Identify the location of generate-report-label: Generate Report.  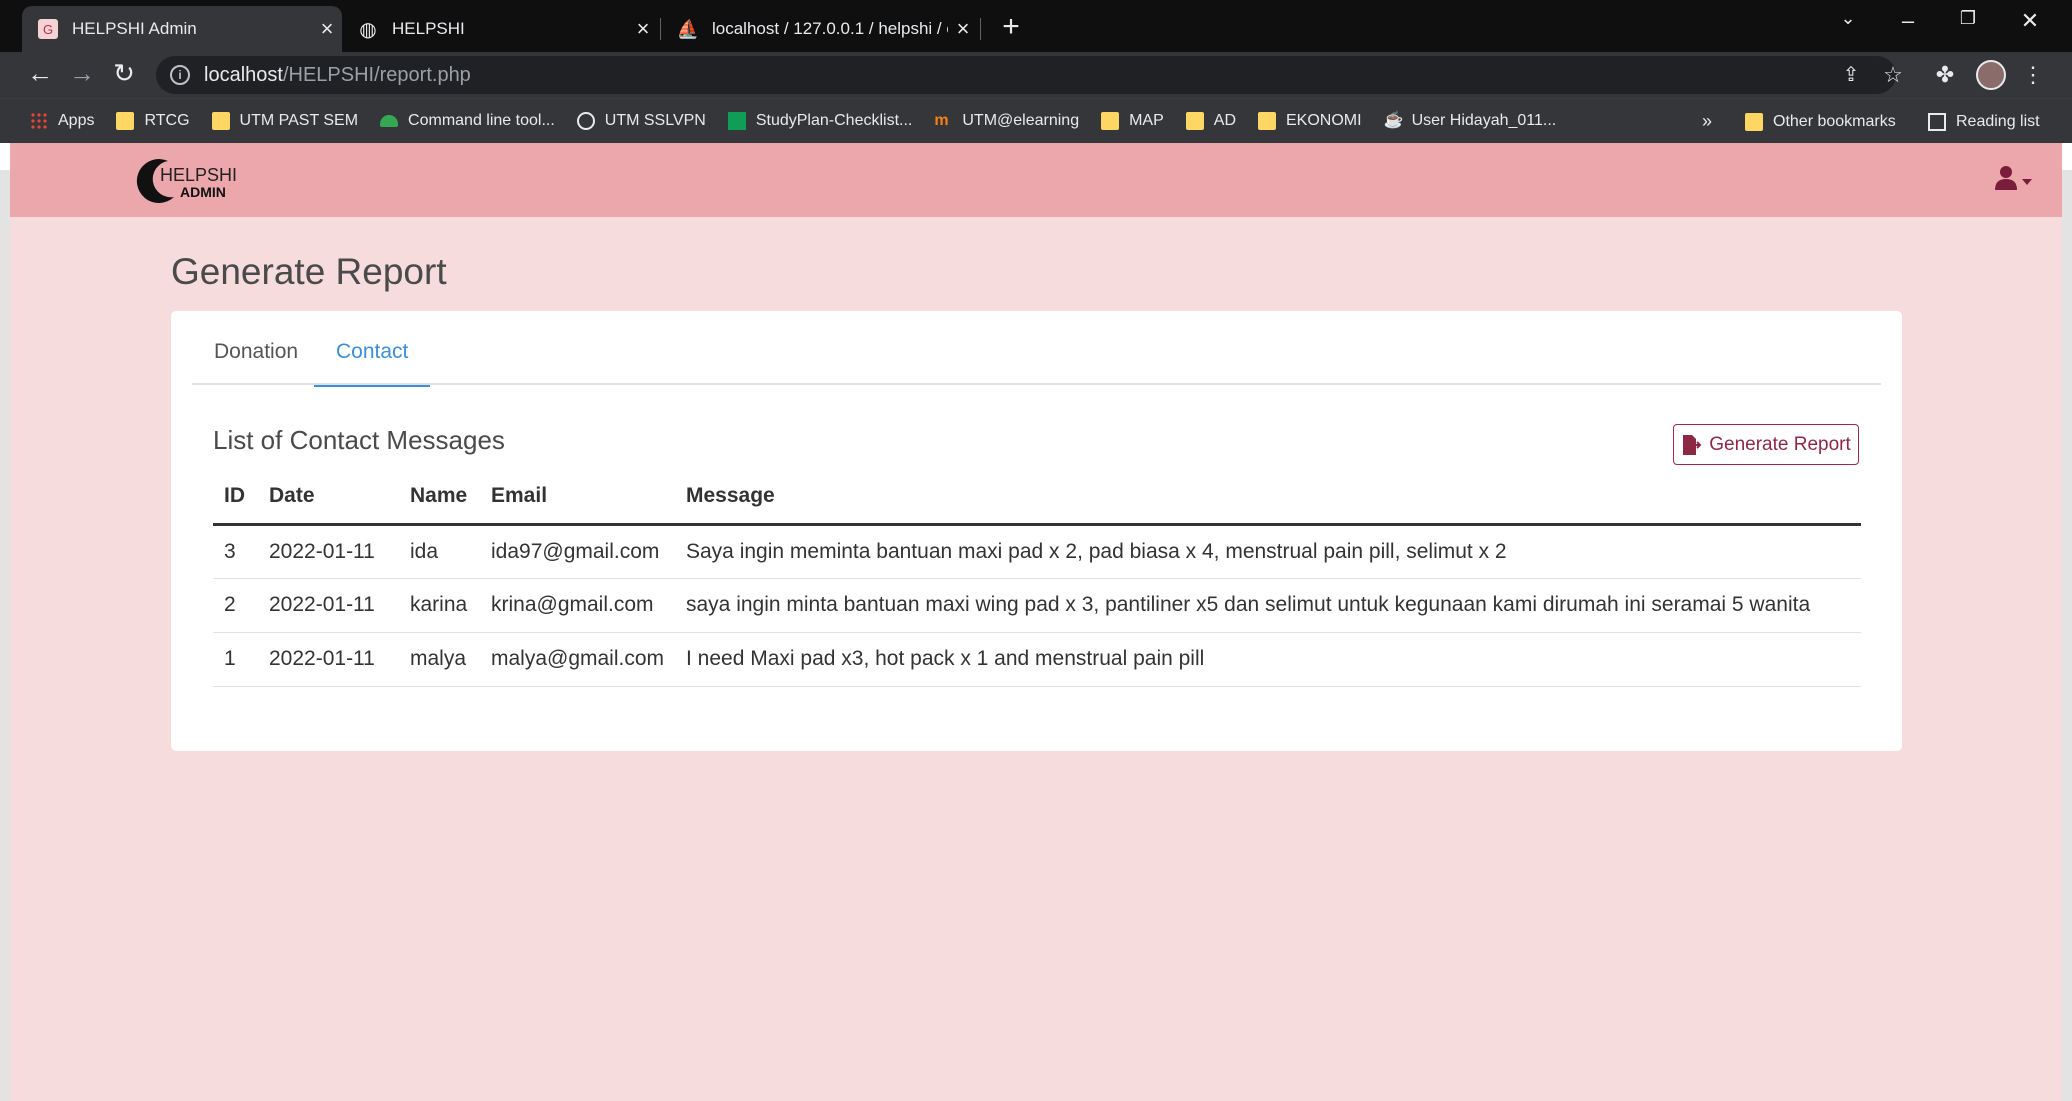
(1780, 444).